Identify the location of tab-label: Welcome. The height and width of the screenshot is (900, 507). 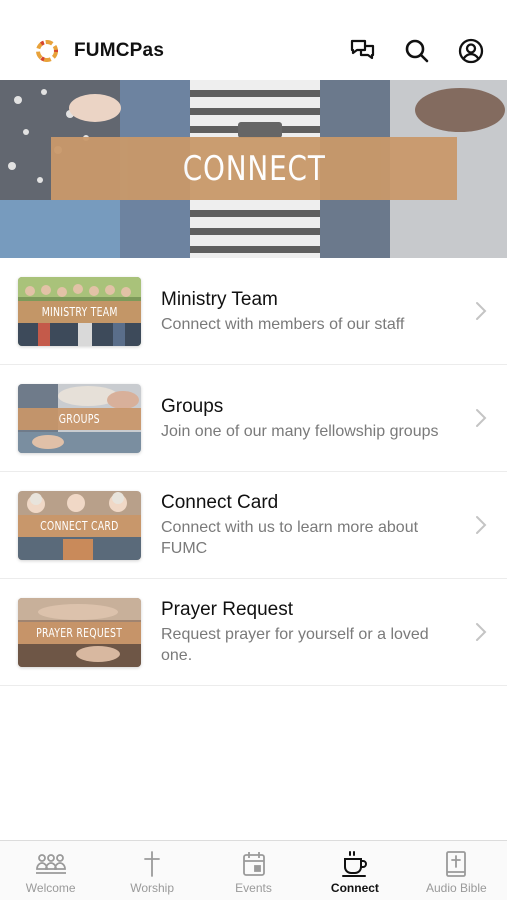
(50, 888).